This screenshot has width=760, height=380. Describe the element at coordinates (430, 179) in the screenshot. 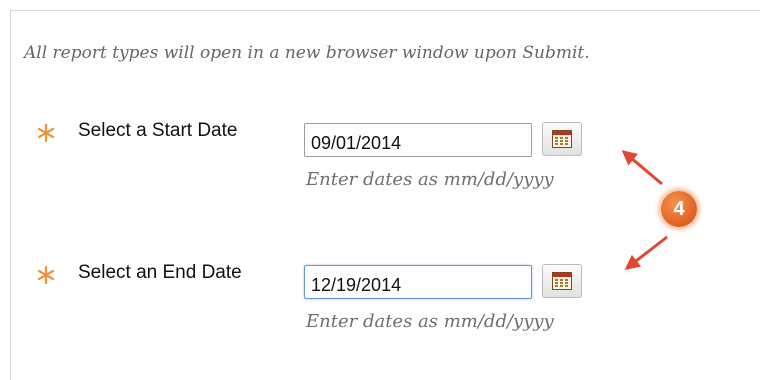

I see `start-date-format-hint: Enter dates as mm/dd/yyyy` at that location.